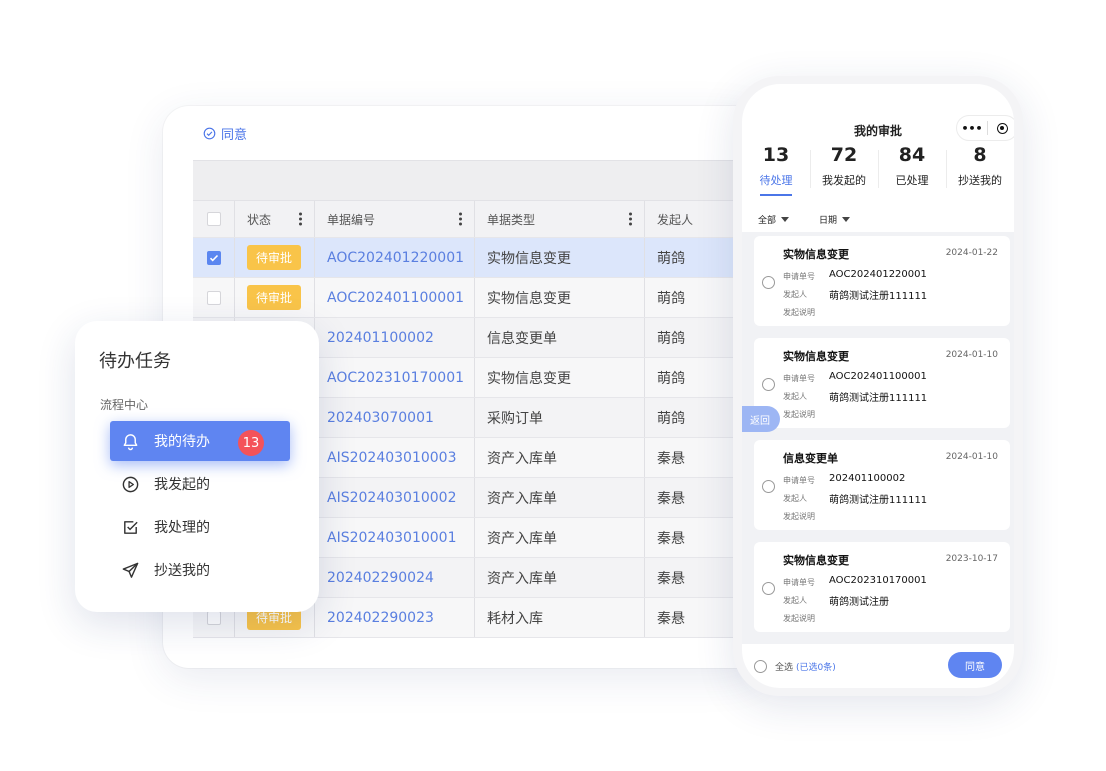  Describe the element at coordinates (760, 666) in the screenshot. I see `select-all-radio` at that location.